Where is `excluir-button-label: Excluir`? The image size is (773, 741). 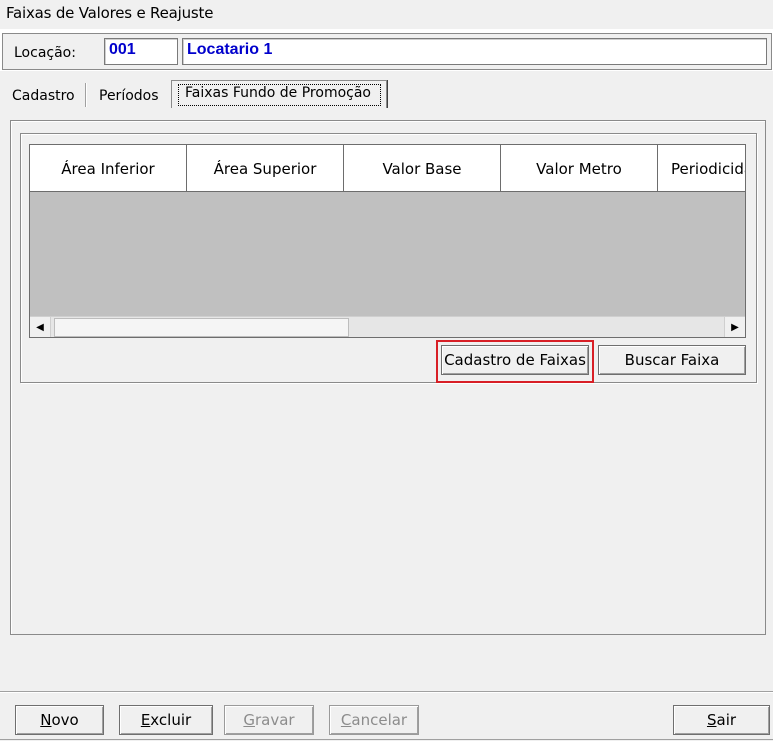 excluir-button-label: Excluir is located at coordinates (166, 720).